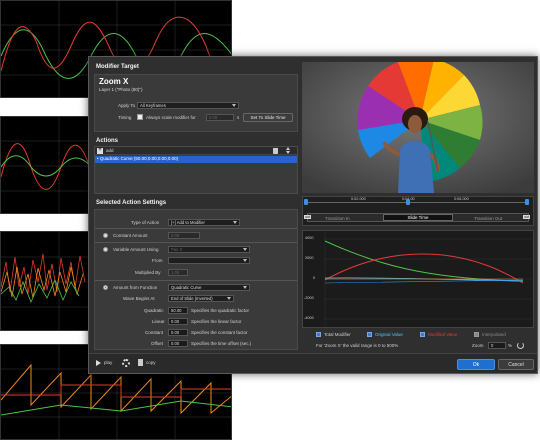 Image resolution: width=540 pixels, height=440 pixels. I want to click on offset-label: Offset, so click(157, 343).